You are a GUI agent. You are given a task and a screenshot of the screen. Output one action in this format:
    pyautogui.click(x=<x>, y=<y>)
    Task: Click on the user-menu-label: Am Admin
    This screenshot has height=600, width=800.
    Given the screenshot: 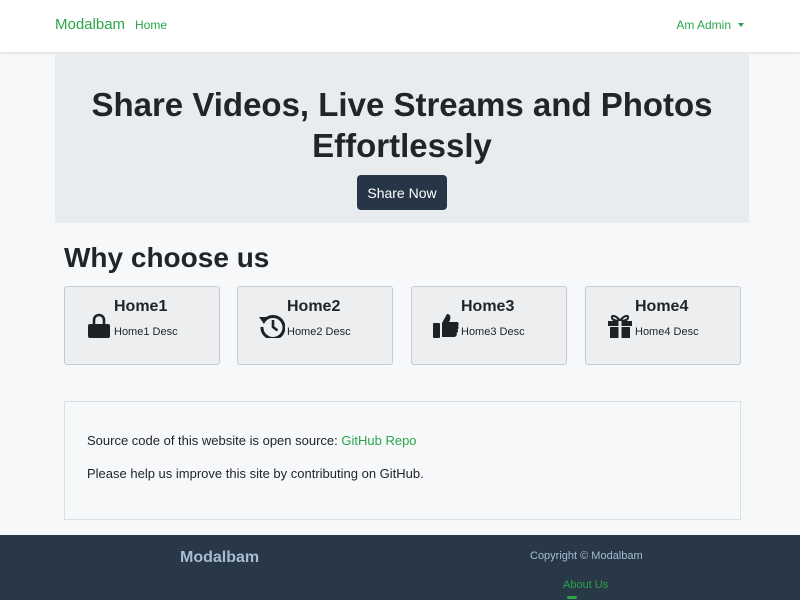 What is the action you would take?
    pyautogui.click(x=703, y=25)
    